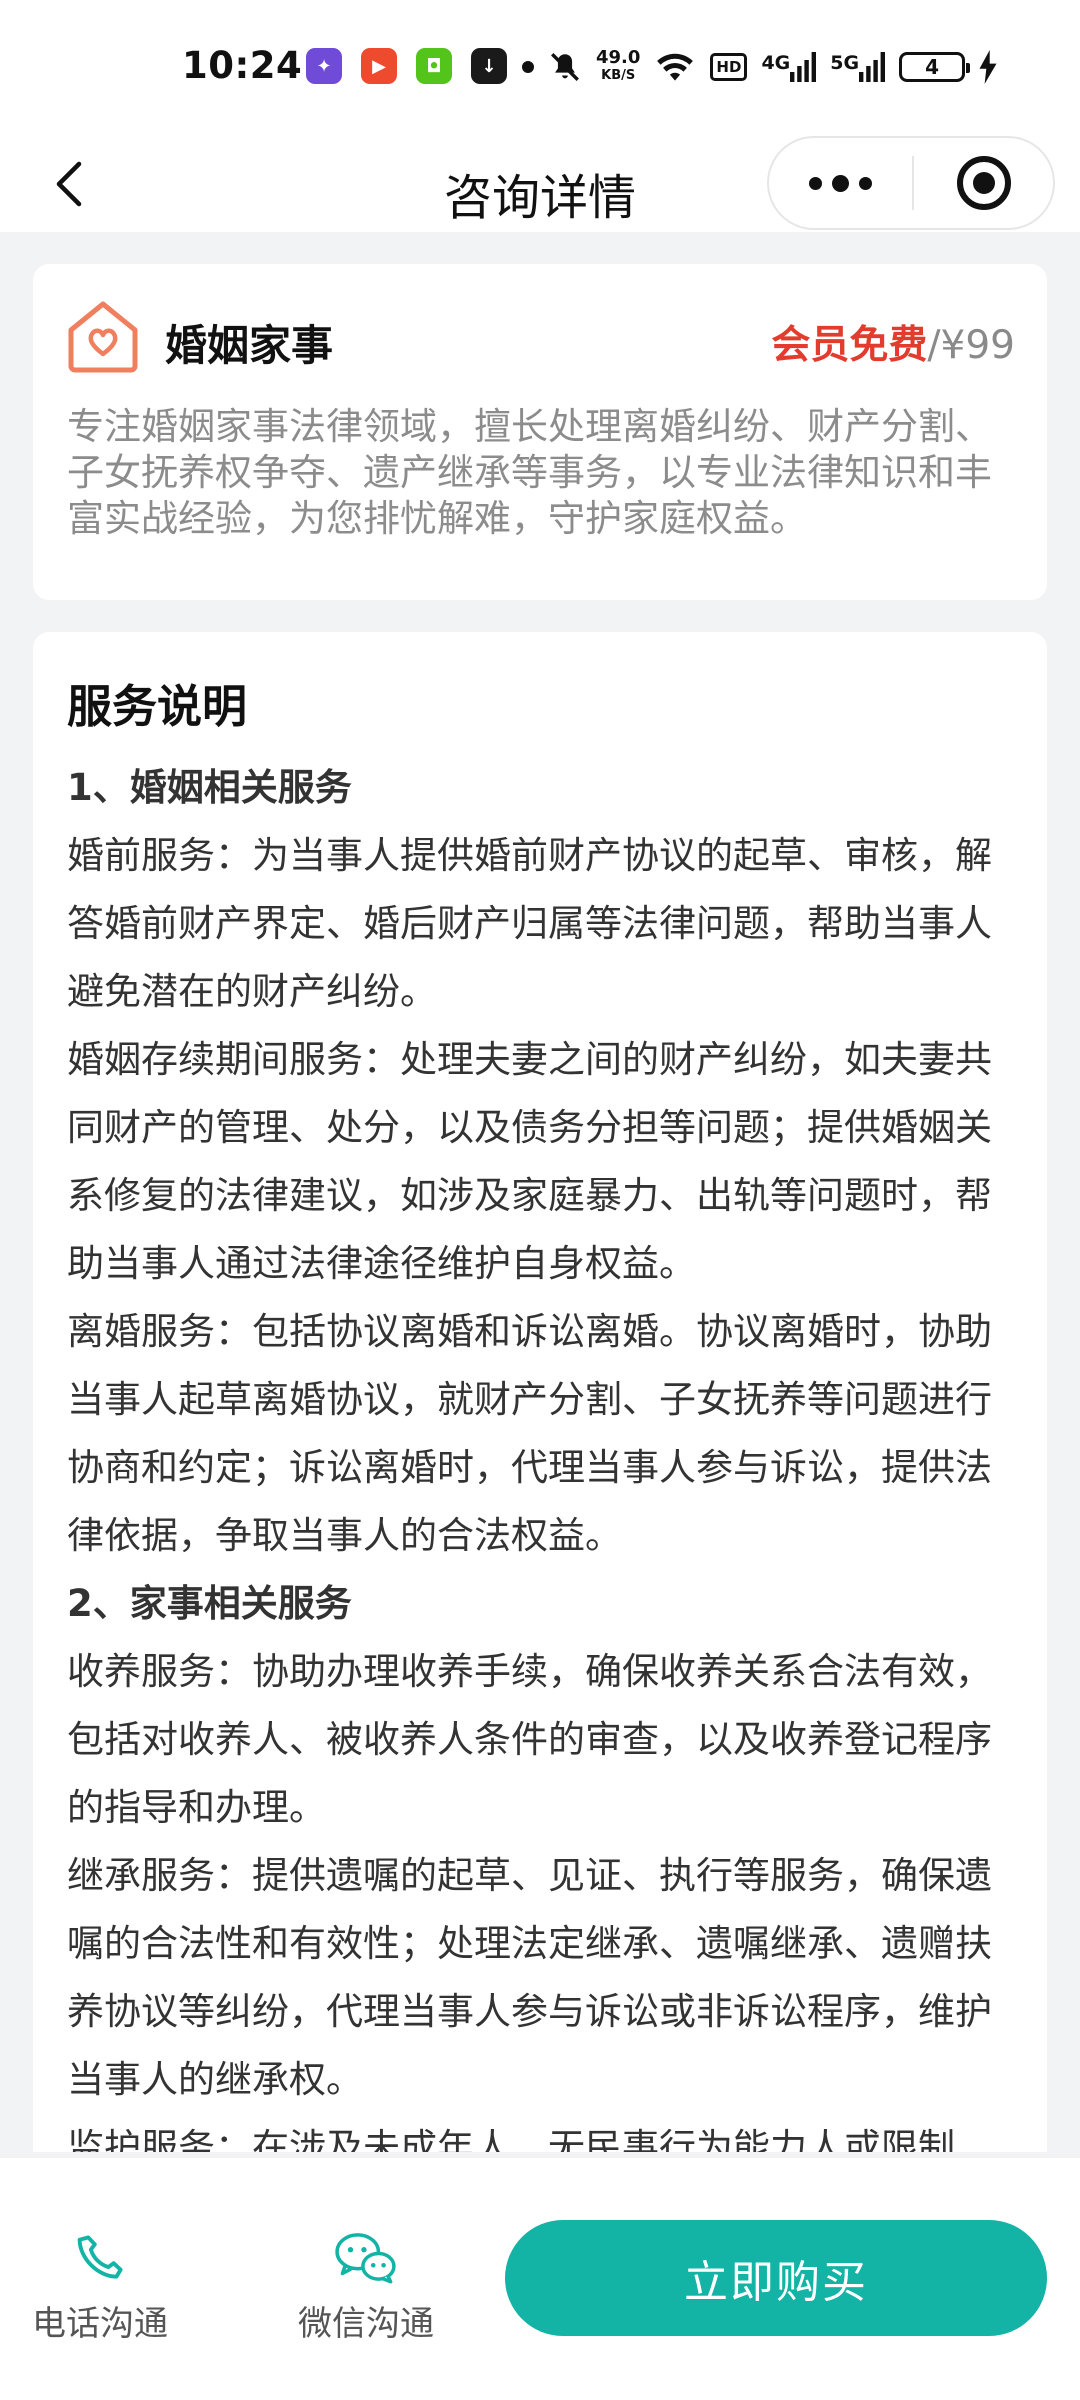 This screenshot has height=2400, width=1080. Describe the element at coordinates (528, 67) in the screenshot. I see `notification-dot-icon` at that location.